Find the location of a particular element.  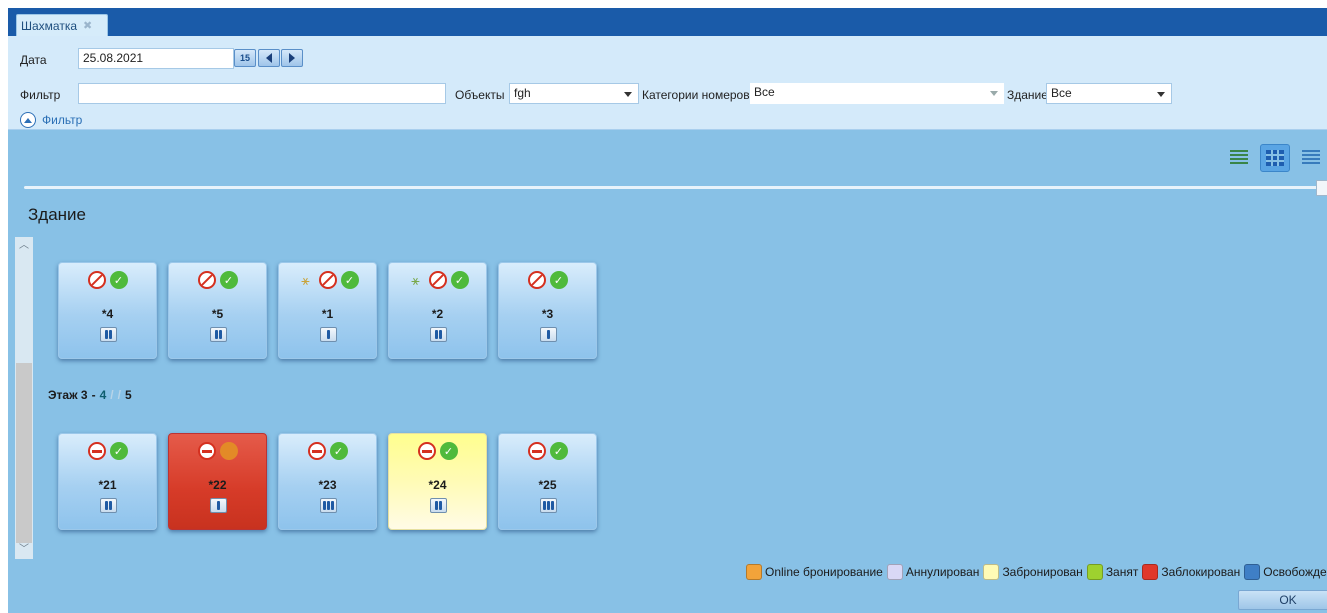

legend-label: Аннулирован is located at coordinates (942, 572).